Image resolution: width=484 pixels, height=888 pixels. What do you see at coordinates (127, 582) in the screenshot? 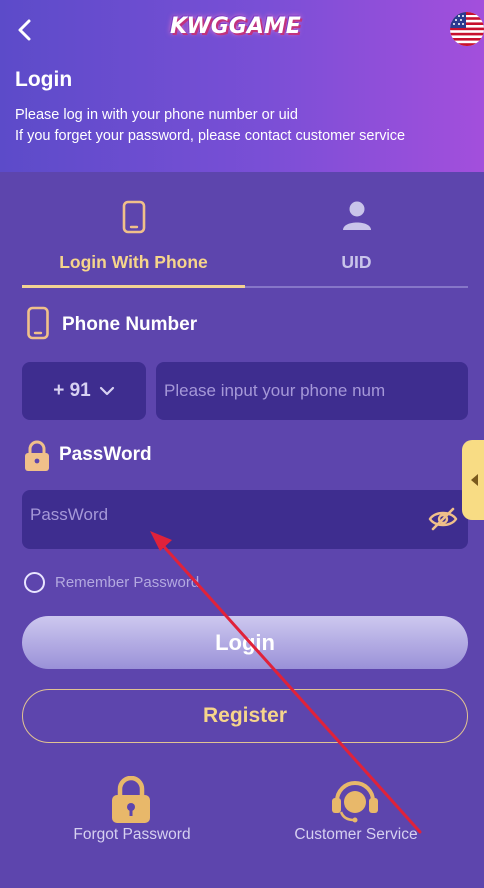
I see `remember-password-label: Remember Password` at bounding box center [127, 582].